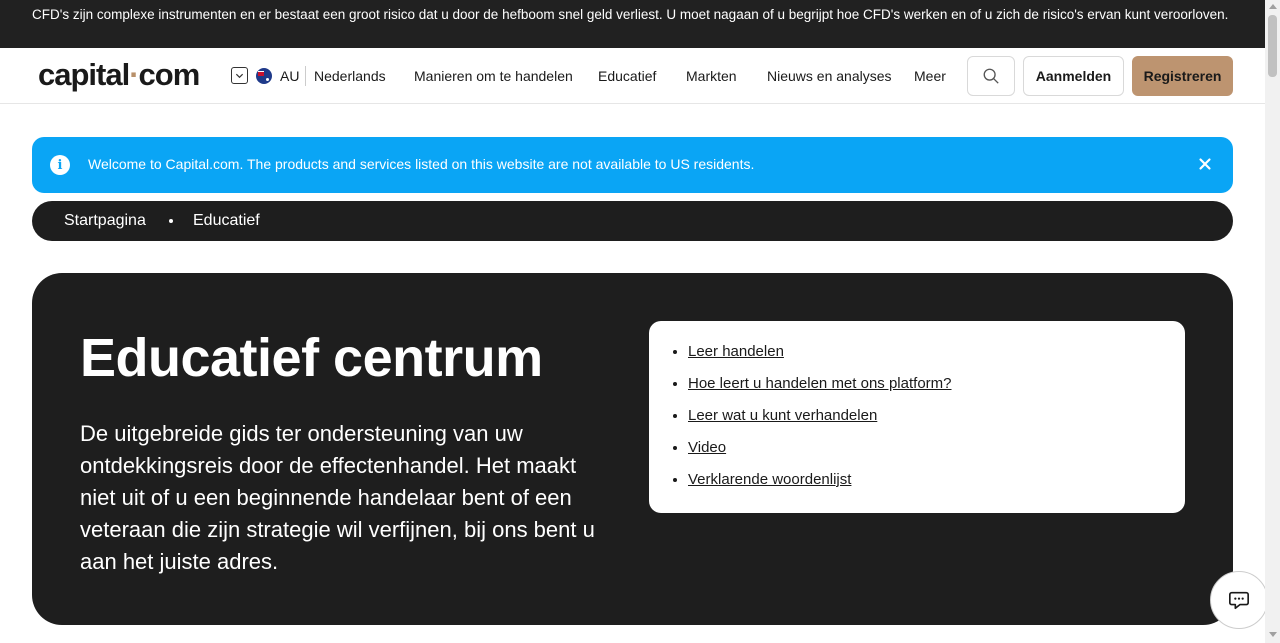 The height and width of the screenshot is (643, 1280). I want to click on list-item: Verklarende woordenlijst, so click(820, 485).